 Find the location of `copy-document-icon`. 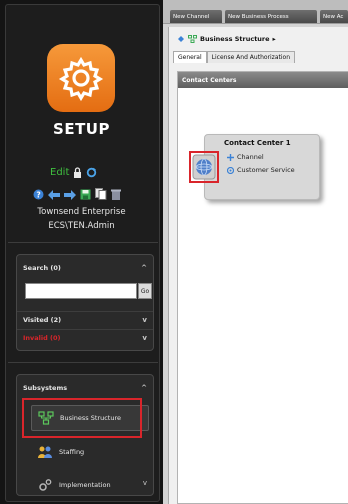

copy-document-icon is located at coordinates (101, 194).